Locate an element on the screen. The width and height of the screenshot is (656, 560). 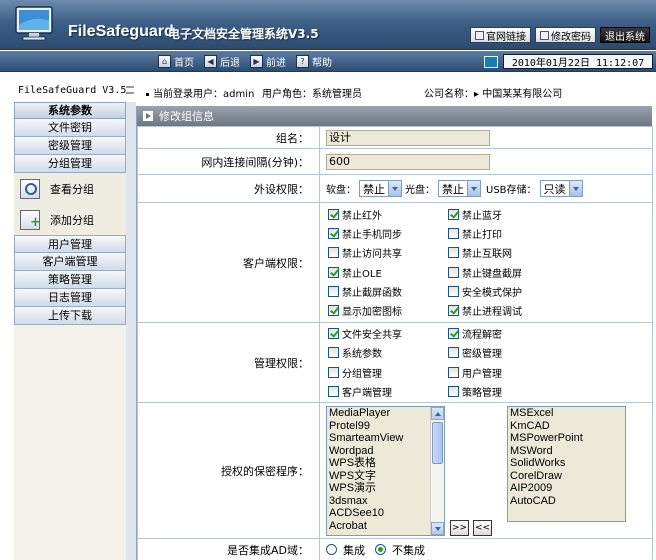
client-perm-checkbox: 显示加密图标 is located at coordinates (388, 310).